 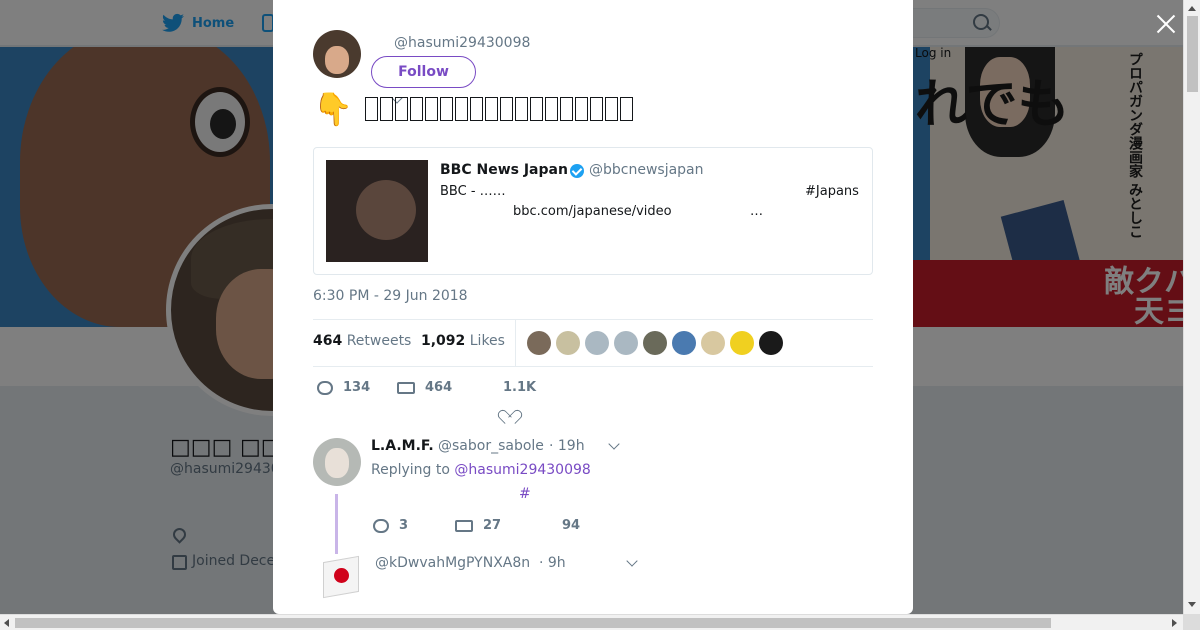 What do you see at coordinates (390, 296) in the screenshot?
I see `tweet-timestamp: 6:30 PM - 29 Jun 2018` at bounding box center [390, 296].